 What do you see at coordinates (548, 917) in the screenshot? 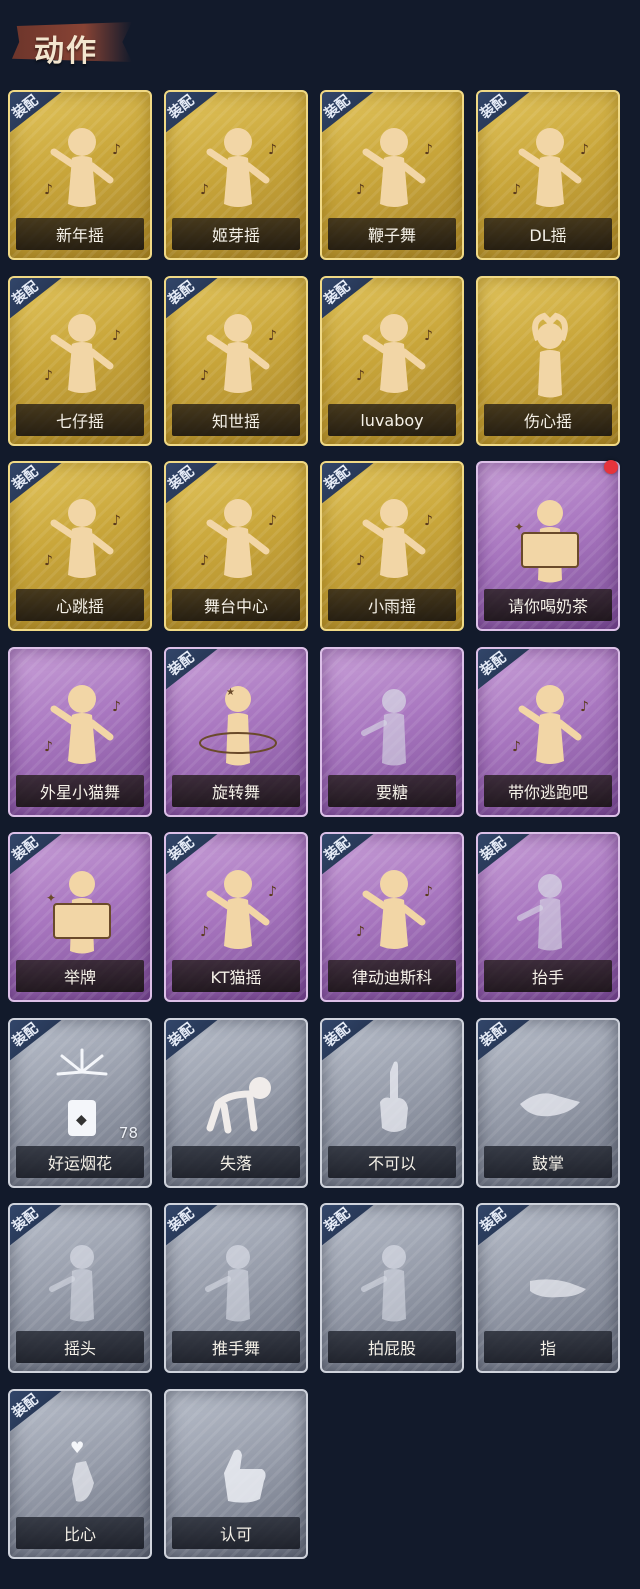
I see `emote-card: 装配 抬手` at bounding box center [548, 917].